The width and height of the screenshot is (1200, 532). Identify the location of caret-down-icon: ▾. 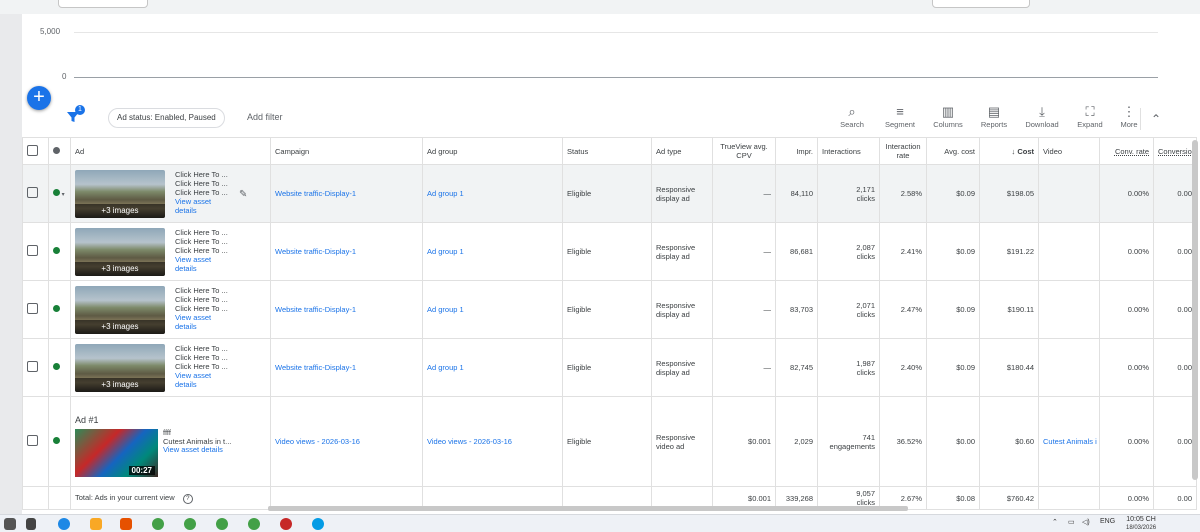
(62, 195).